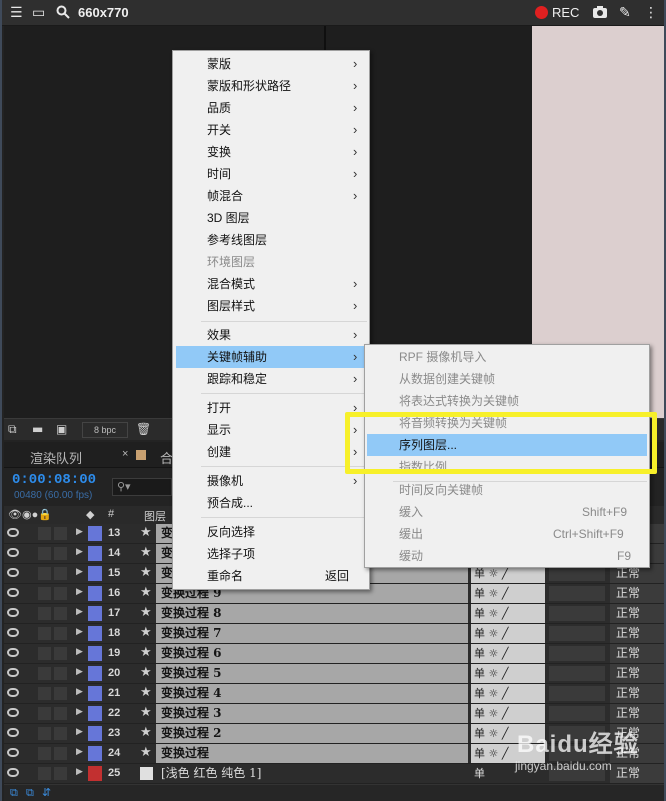 This screenshot has width=666, height=801. I want to click on close-icon: ×, so click(125, 454).